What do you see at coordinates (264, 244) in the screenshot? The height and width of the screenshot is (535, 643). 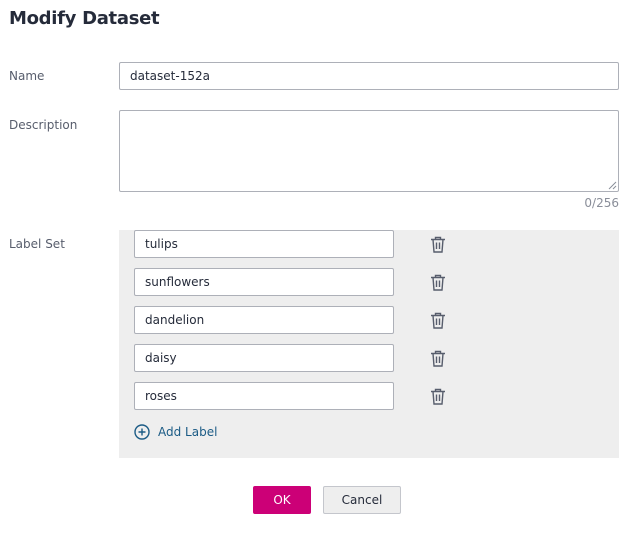 I see `label-input-tulips` at bounding box center [264, 244].